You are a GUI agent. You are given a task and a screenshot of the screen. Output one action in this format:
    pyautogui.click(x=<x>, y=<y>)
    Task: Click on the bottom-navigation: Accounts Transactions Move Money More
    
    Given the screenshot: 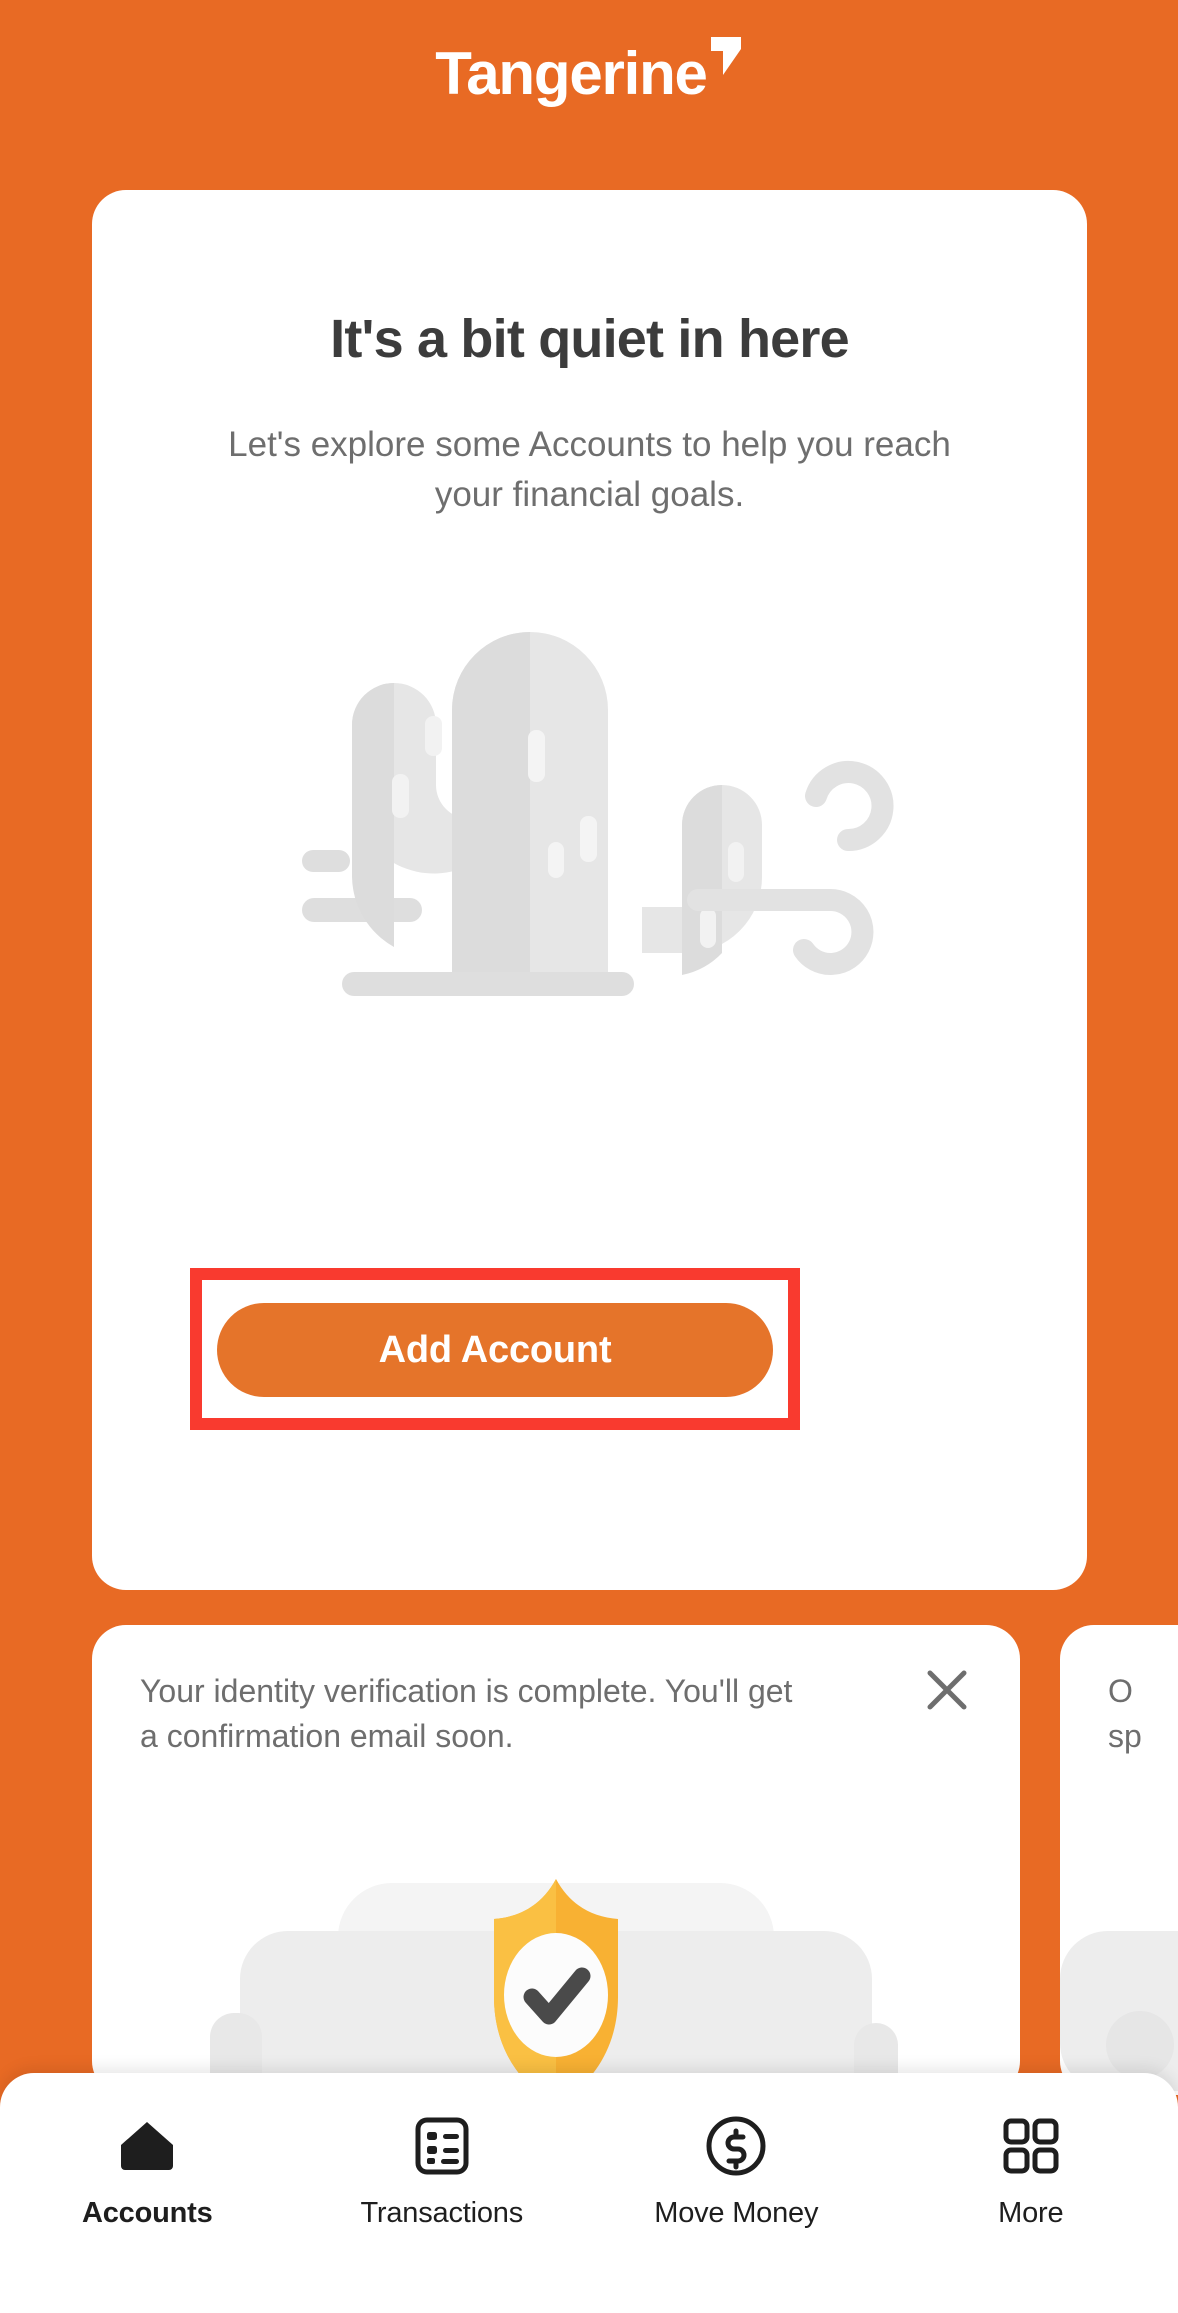 What is the action you would take?
    pyautogui.click(x=589, y=2193)
    